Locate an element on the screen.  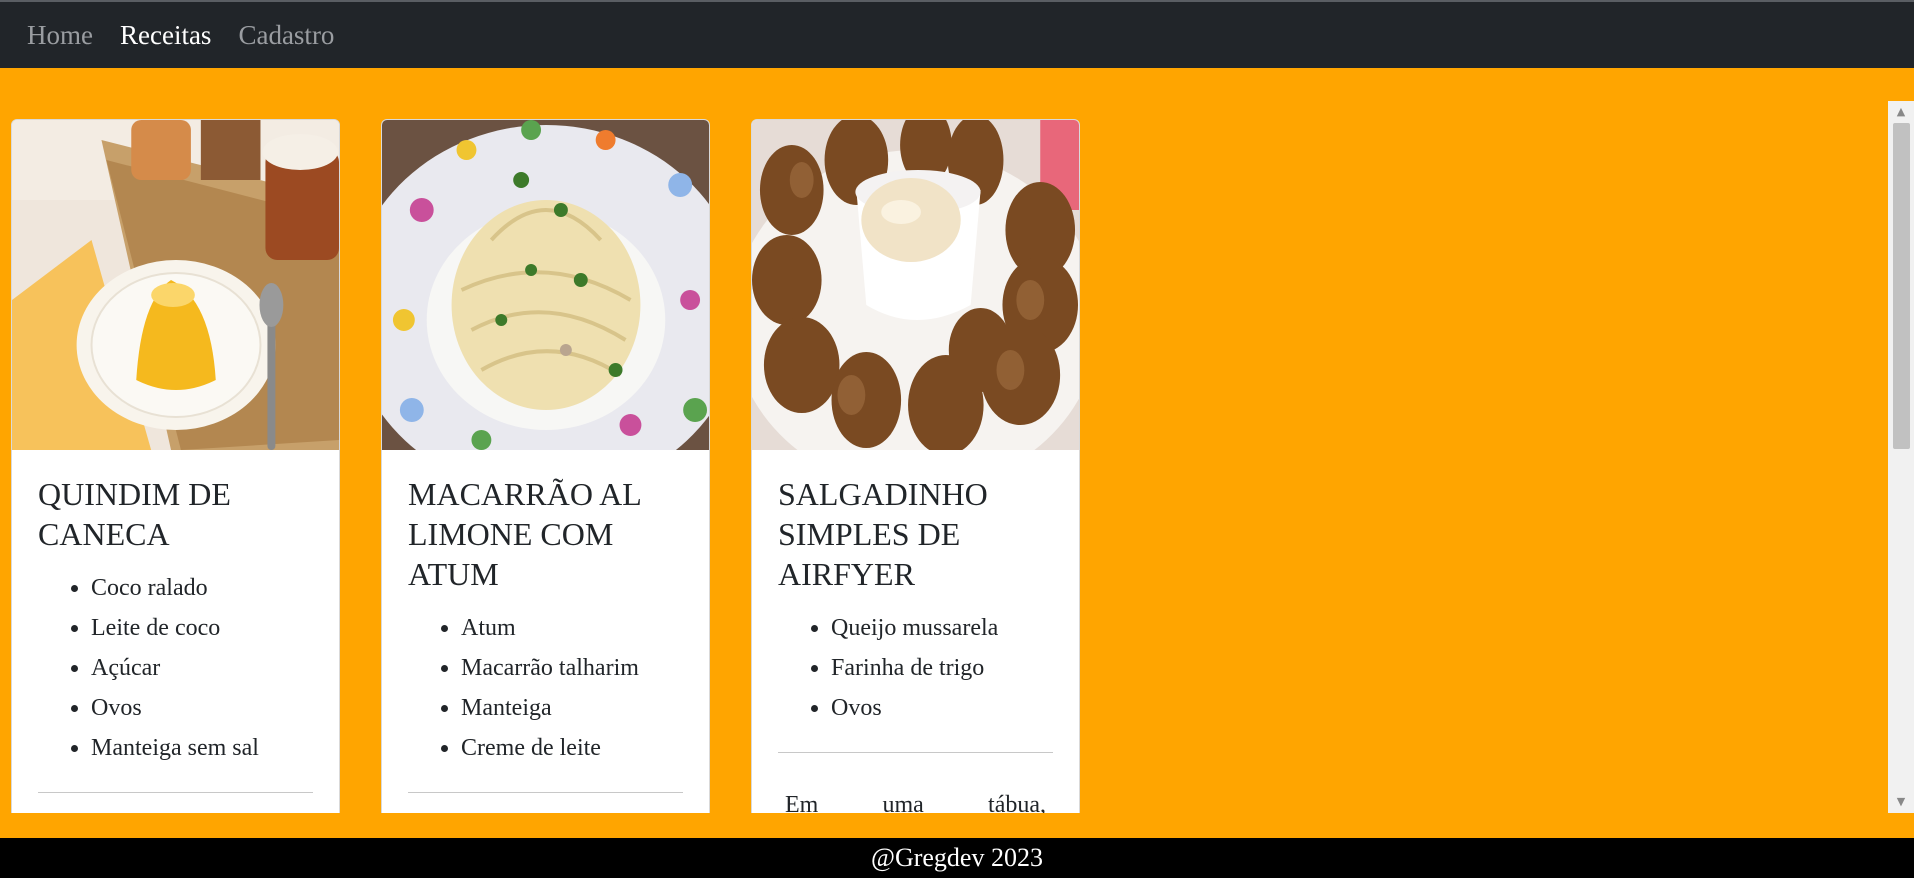
vertical-scrollbar: ▲ ▼ is located at coordinates (1901, 457).